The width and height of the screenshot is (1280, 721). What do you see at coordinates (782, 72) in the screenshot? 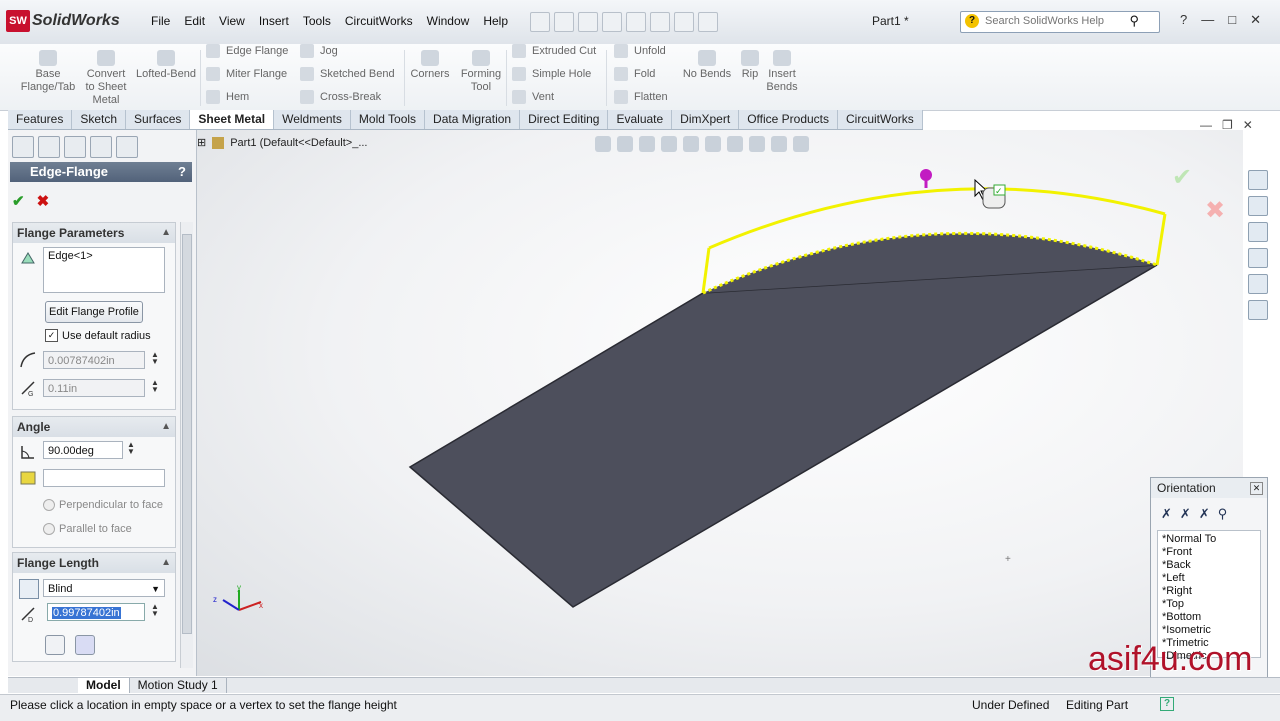
I see `insert-bends-button: Insert Bends` at bounding box center [782, 72].